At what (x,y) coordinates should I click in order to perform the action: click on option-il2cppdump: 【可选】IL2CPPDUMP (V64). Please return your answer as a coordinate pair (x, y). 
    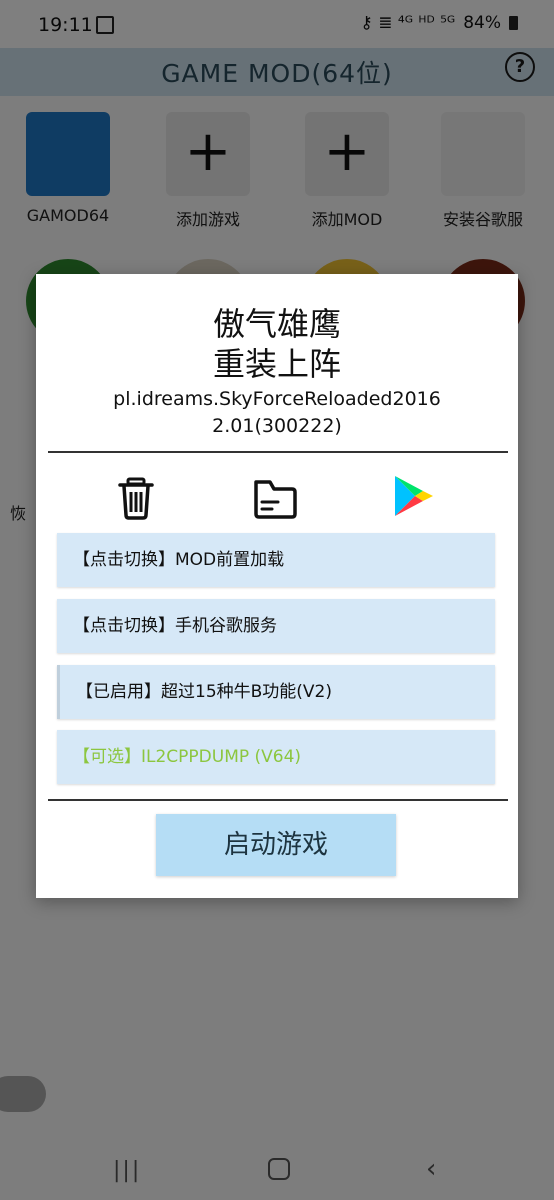
    Looking at the image, I should click on (276, 757).